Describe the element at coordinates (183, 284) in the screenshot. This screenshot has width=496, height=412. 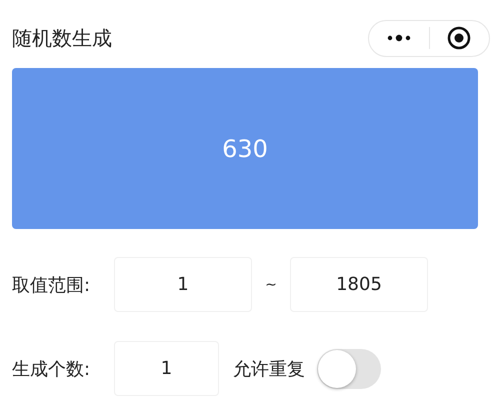
I see `min-field: 1` at that location.